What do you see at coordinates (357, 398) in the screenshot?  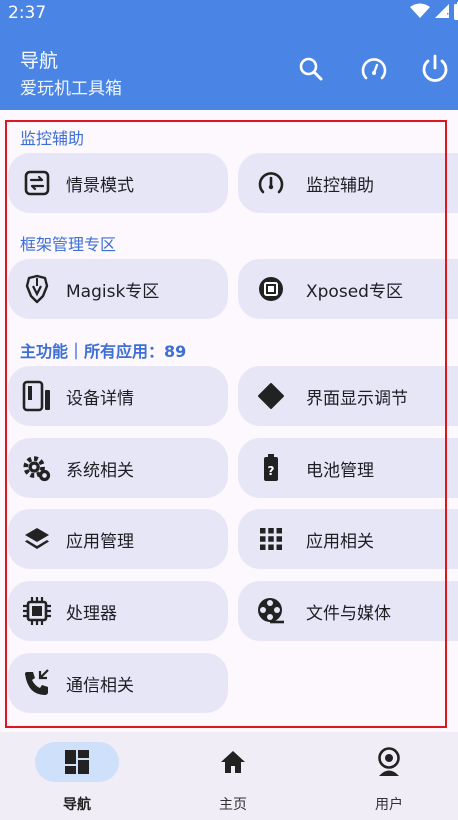 I see `card-label: 界面显示调节` at bounding box center [357, 398].